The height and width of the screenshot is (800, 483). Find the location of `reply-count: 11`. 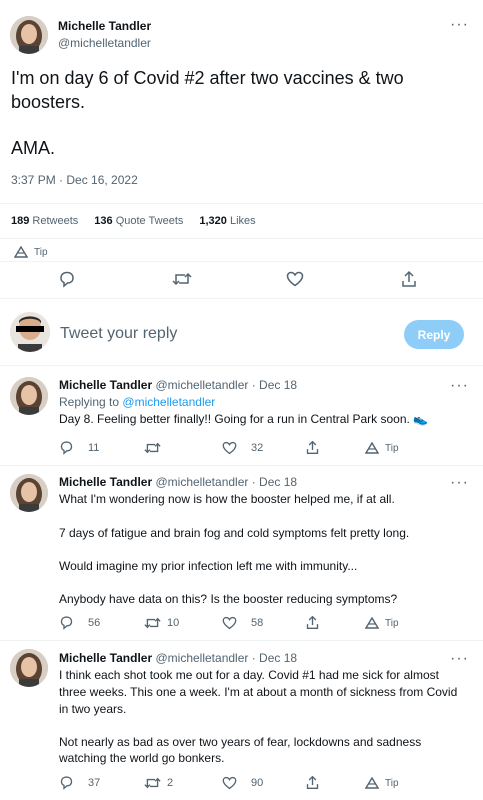

reply-count: 11 is located at coordinates (94, 447).